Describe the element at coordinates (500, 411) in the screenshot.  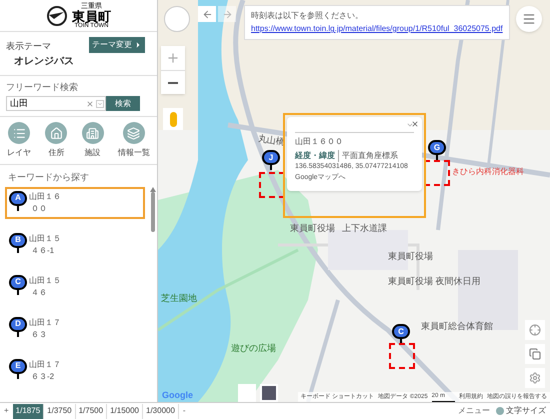
I see `text-size-icon` at that location.